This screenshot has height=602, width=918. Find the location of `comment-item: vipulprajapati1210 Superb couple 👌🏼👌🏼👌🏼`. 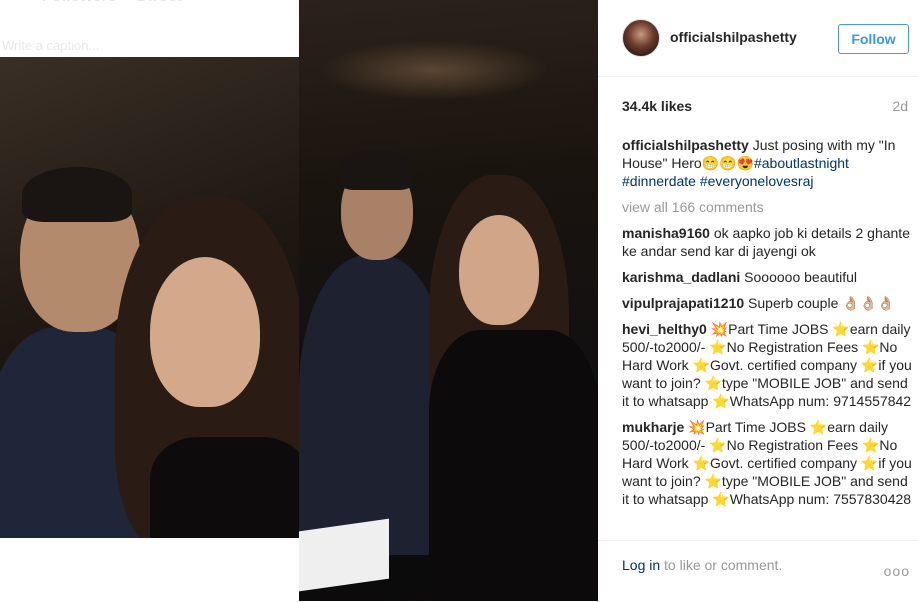

comment-item: vipulprajapati1210 Superb couple 👌🏼👌🏼👌🏼 is located at coordinates (767, 303).